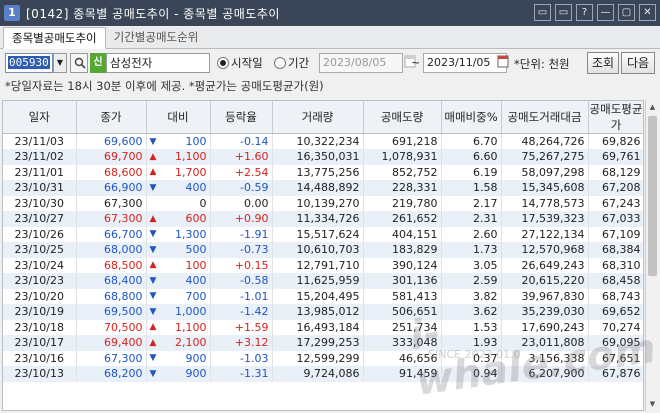 This screenshot has width=660, height=413. Describe the element at coordinates (402, 117) in the screenshot. I see `col-short-volume: 공매도량` at that location.